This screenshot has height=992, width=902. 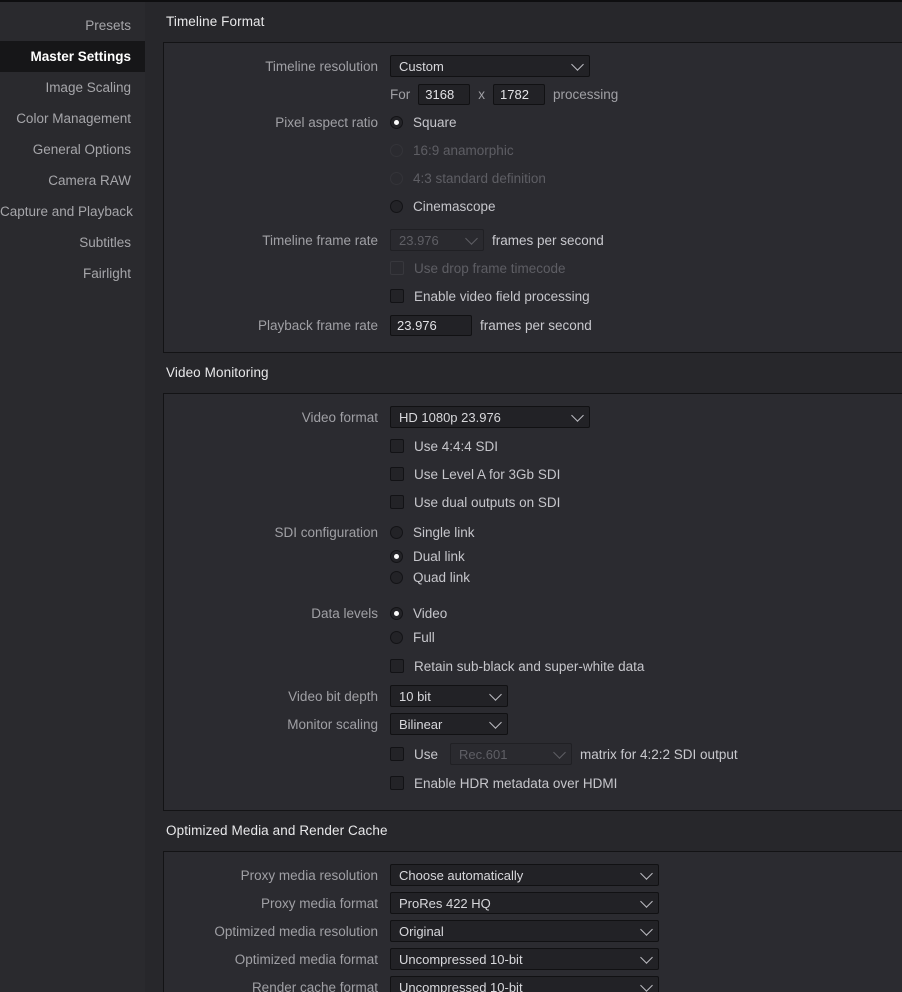 I want to click on label-timeline-frame-rate: Timeline frame rate, so click(x=320, y=240).